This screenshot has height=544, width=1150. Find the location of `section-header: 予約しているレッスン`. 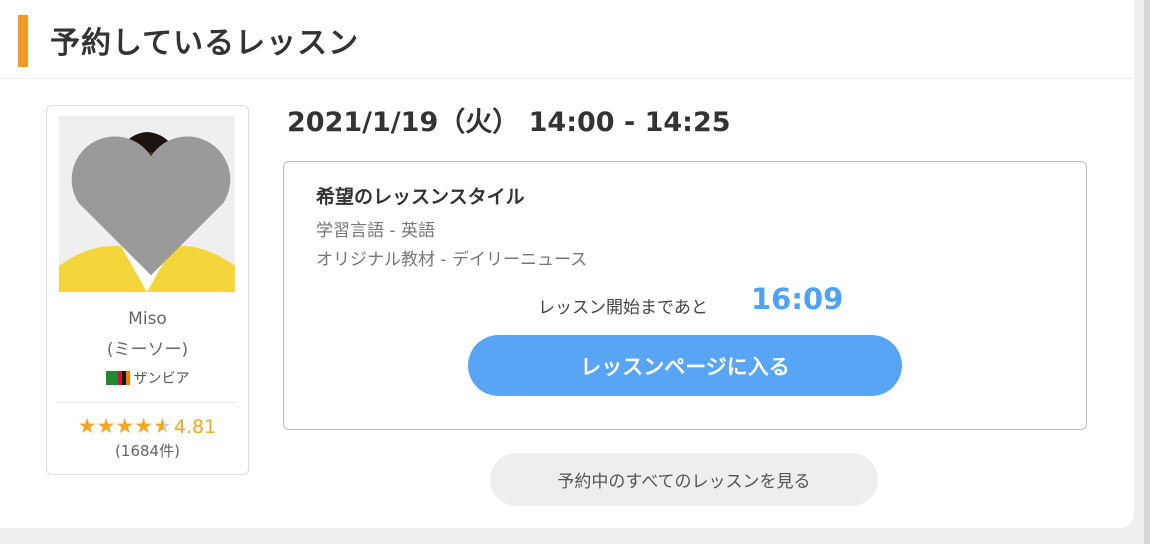

section-header: 予約しているレッスン is located at coordinates (567, 39).